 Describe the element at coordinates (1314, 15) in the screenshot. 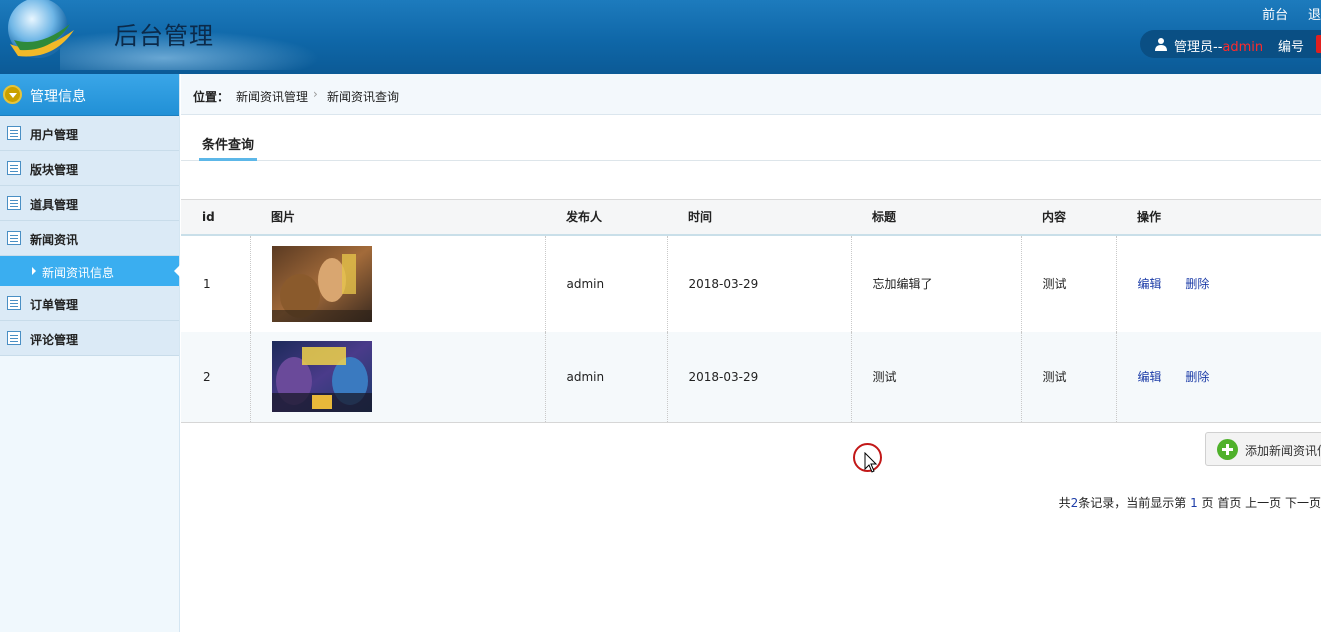

I see `logout-link: 退` at that location.